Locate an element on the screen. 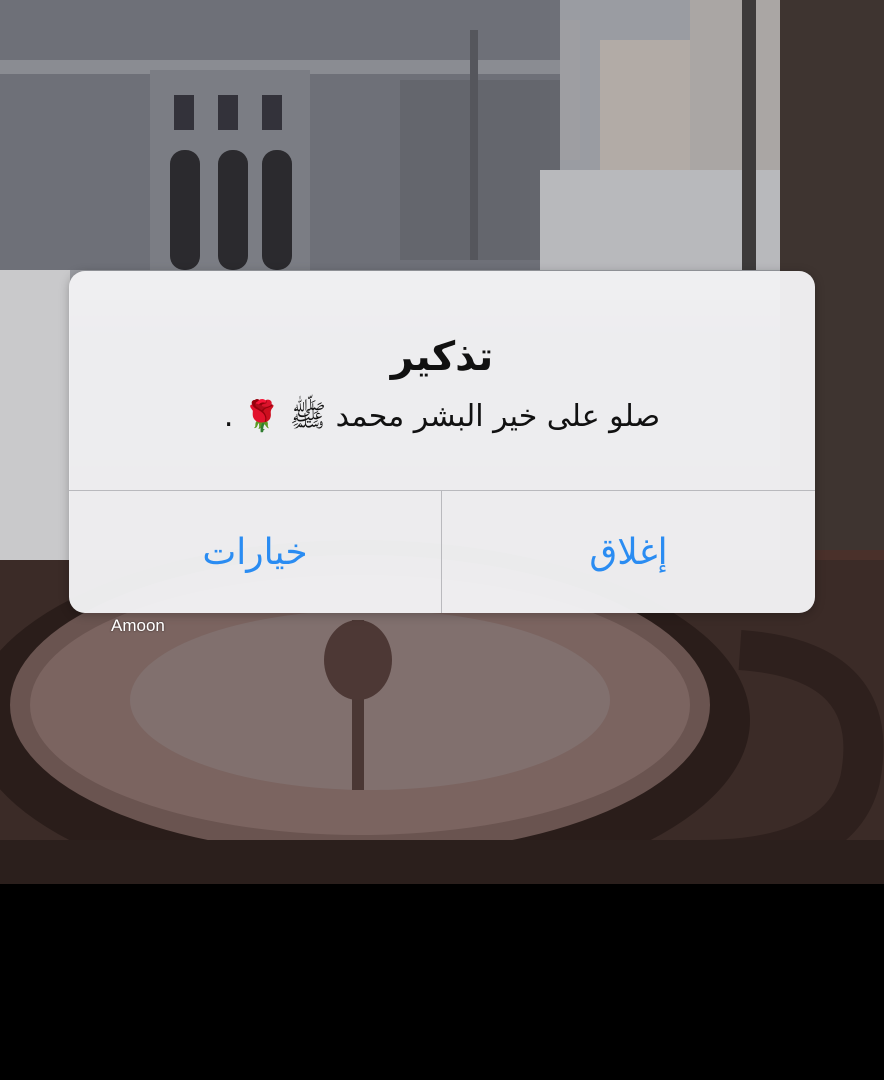  close-button: إغلاق is located at coordinates (628, 552).